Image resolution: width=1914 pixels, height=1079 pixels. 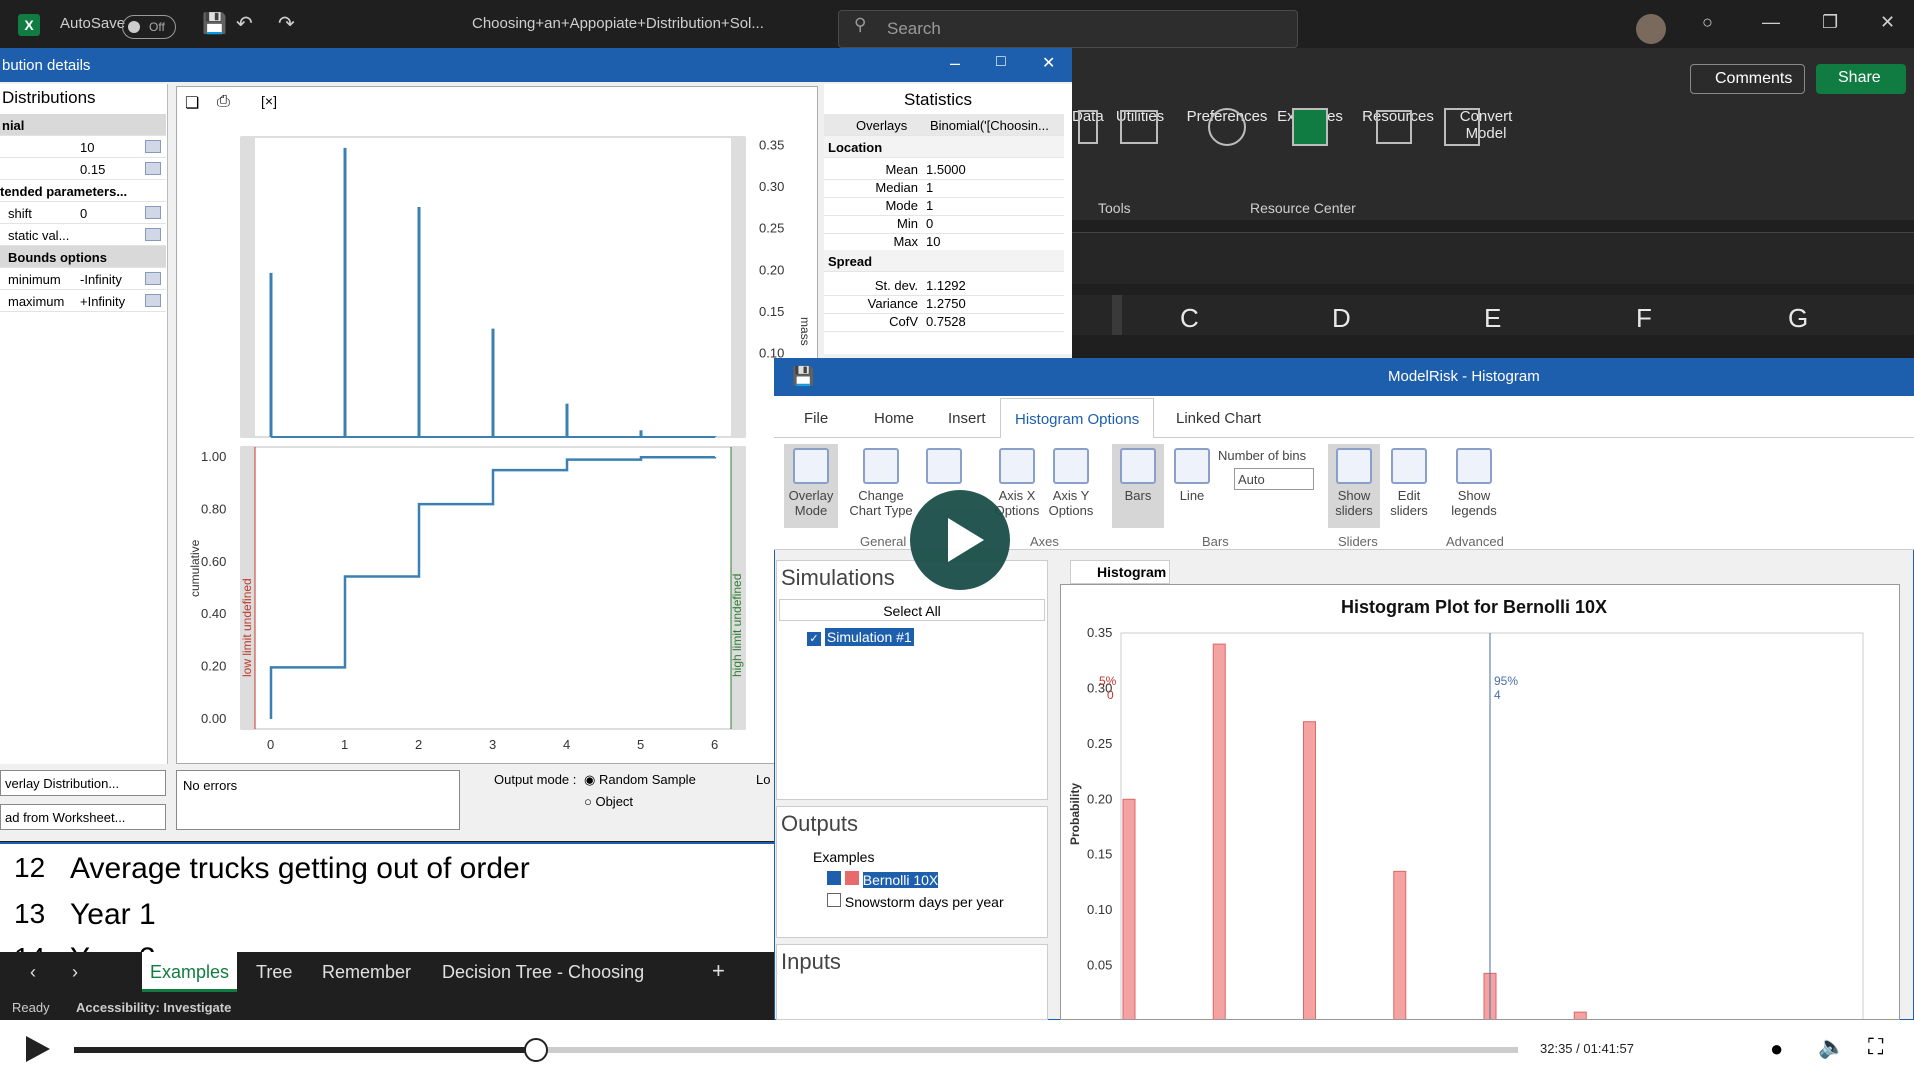 What do you see at coordinates (1831, 1047) in the screenshot?
I see `volume-icon: 🔈` at bounding box center [1831, 1047].